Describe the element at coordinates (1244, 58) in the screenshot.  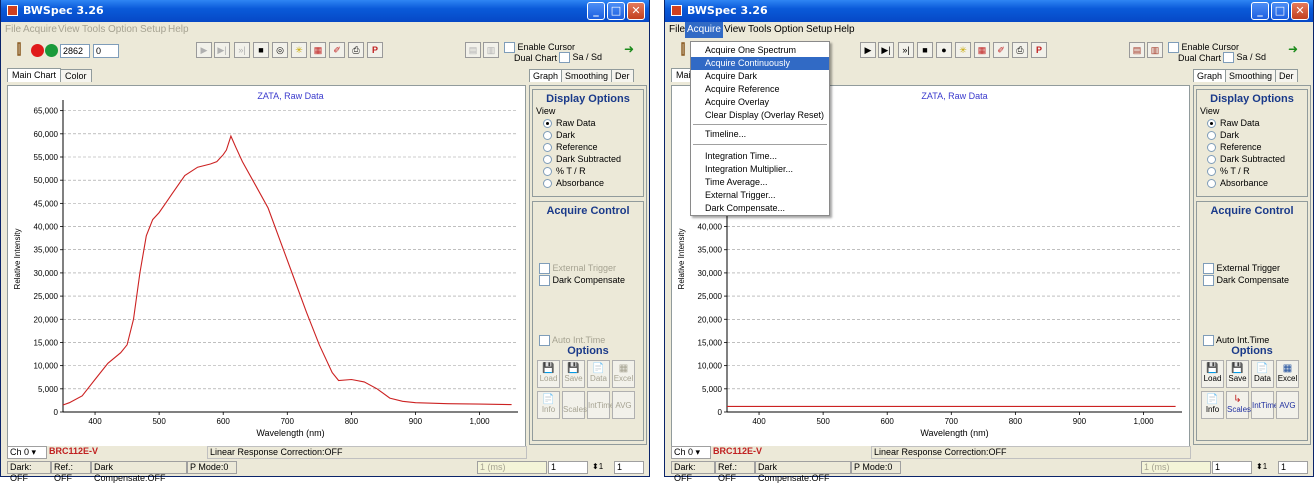
I see `sa-sd-checkbox: Sa / Sd` at that location.